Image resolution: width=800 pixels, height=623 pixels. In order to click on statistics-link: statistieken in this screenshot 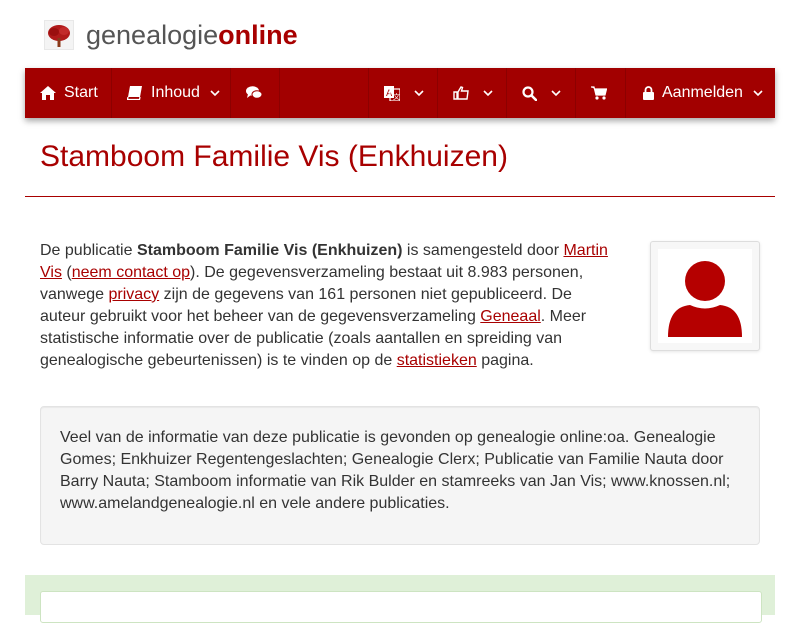, I will do `click(437, 360)`.